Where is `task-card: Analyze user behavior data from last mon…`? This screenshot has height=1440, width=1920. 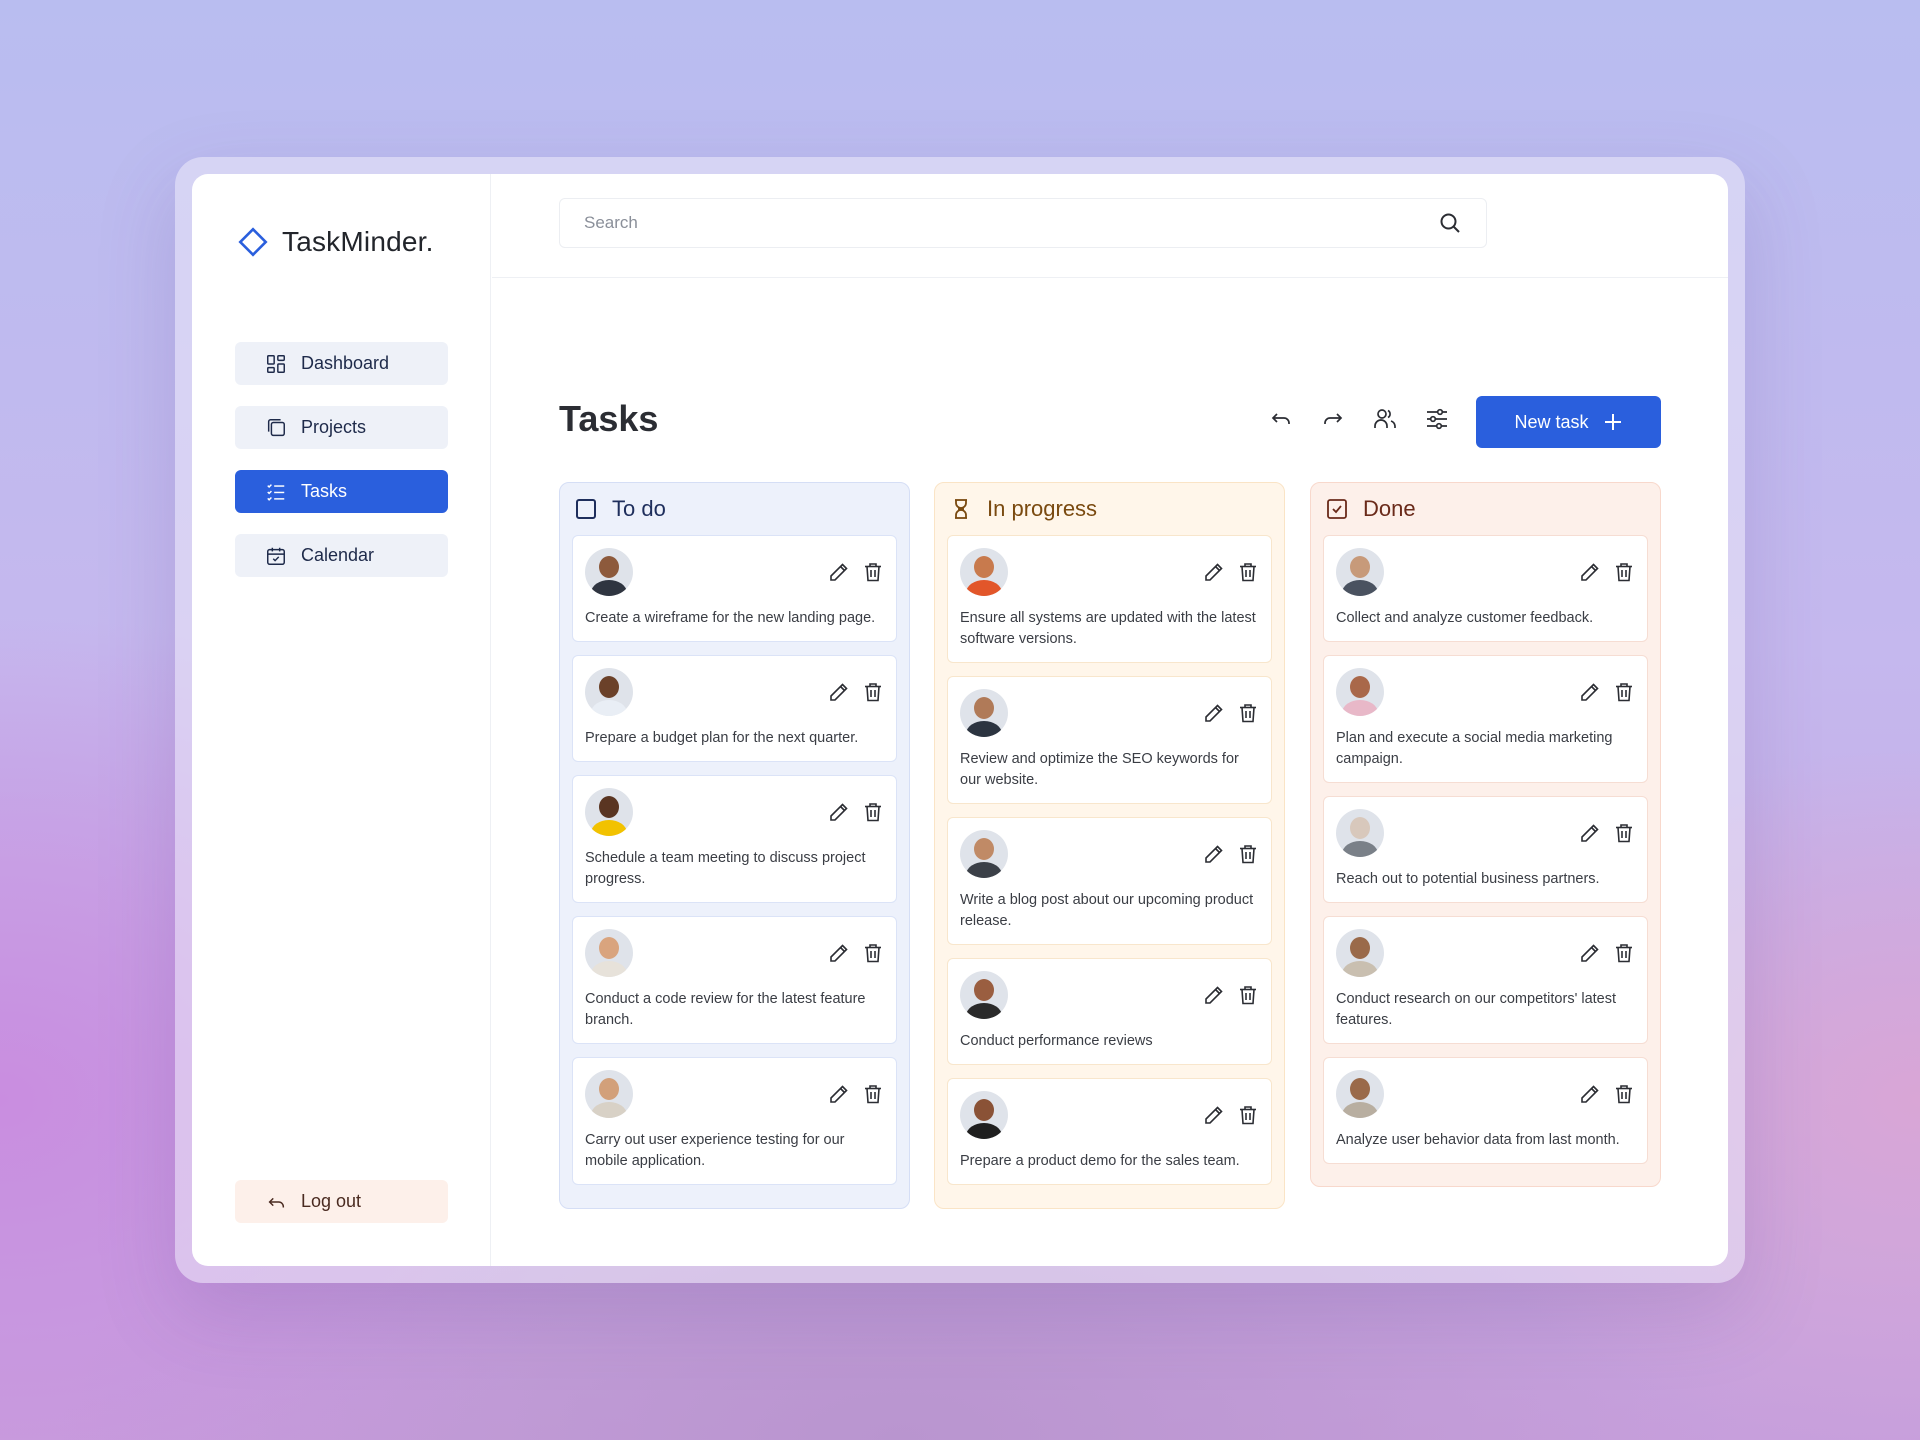
task-card: Analyze user behavior data from last mon… is located at coordinates (1485, 1110).